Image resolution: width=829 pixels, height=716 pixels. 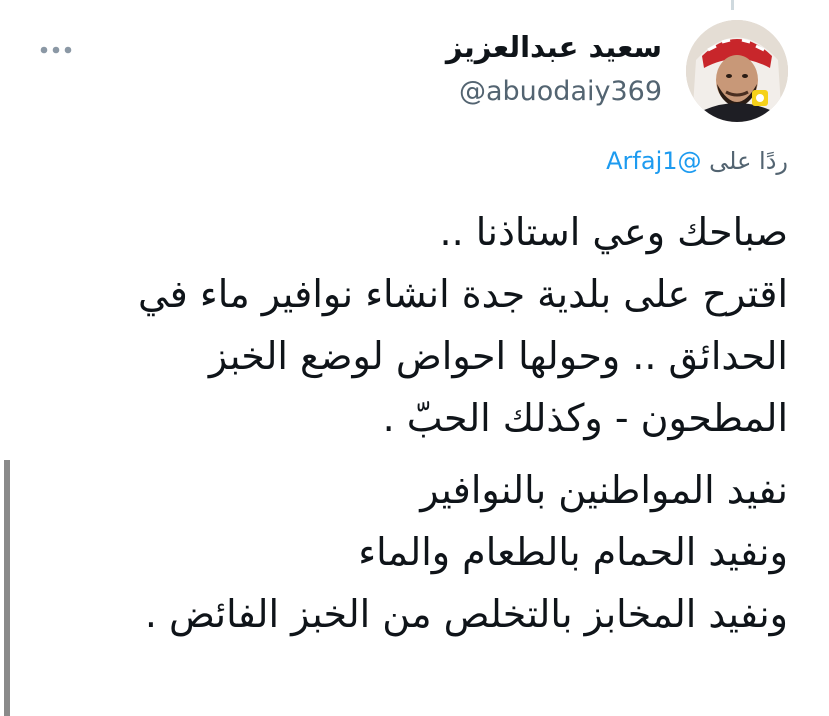 I want to click on tweet-line: نفيد المواطنين بالنوافير, so click(x=604, y=490).